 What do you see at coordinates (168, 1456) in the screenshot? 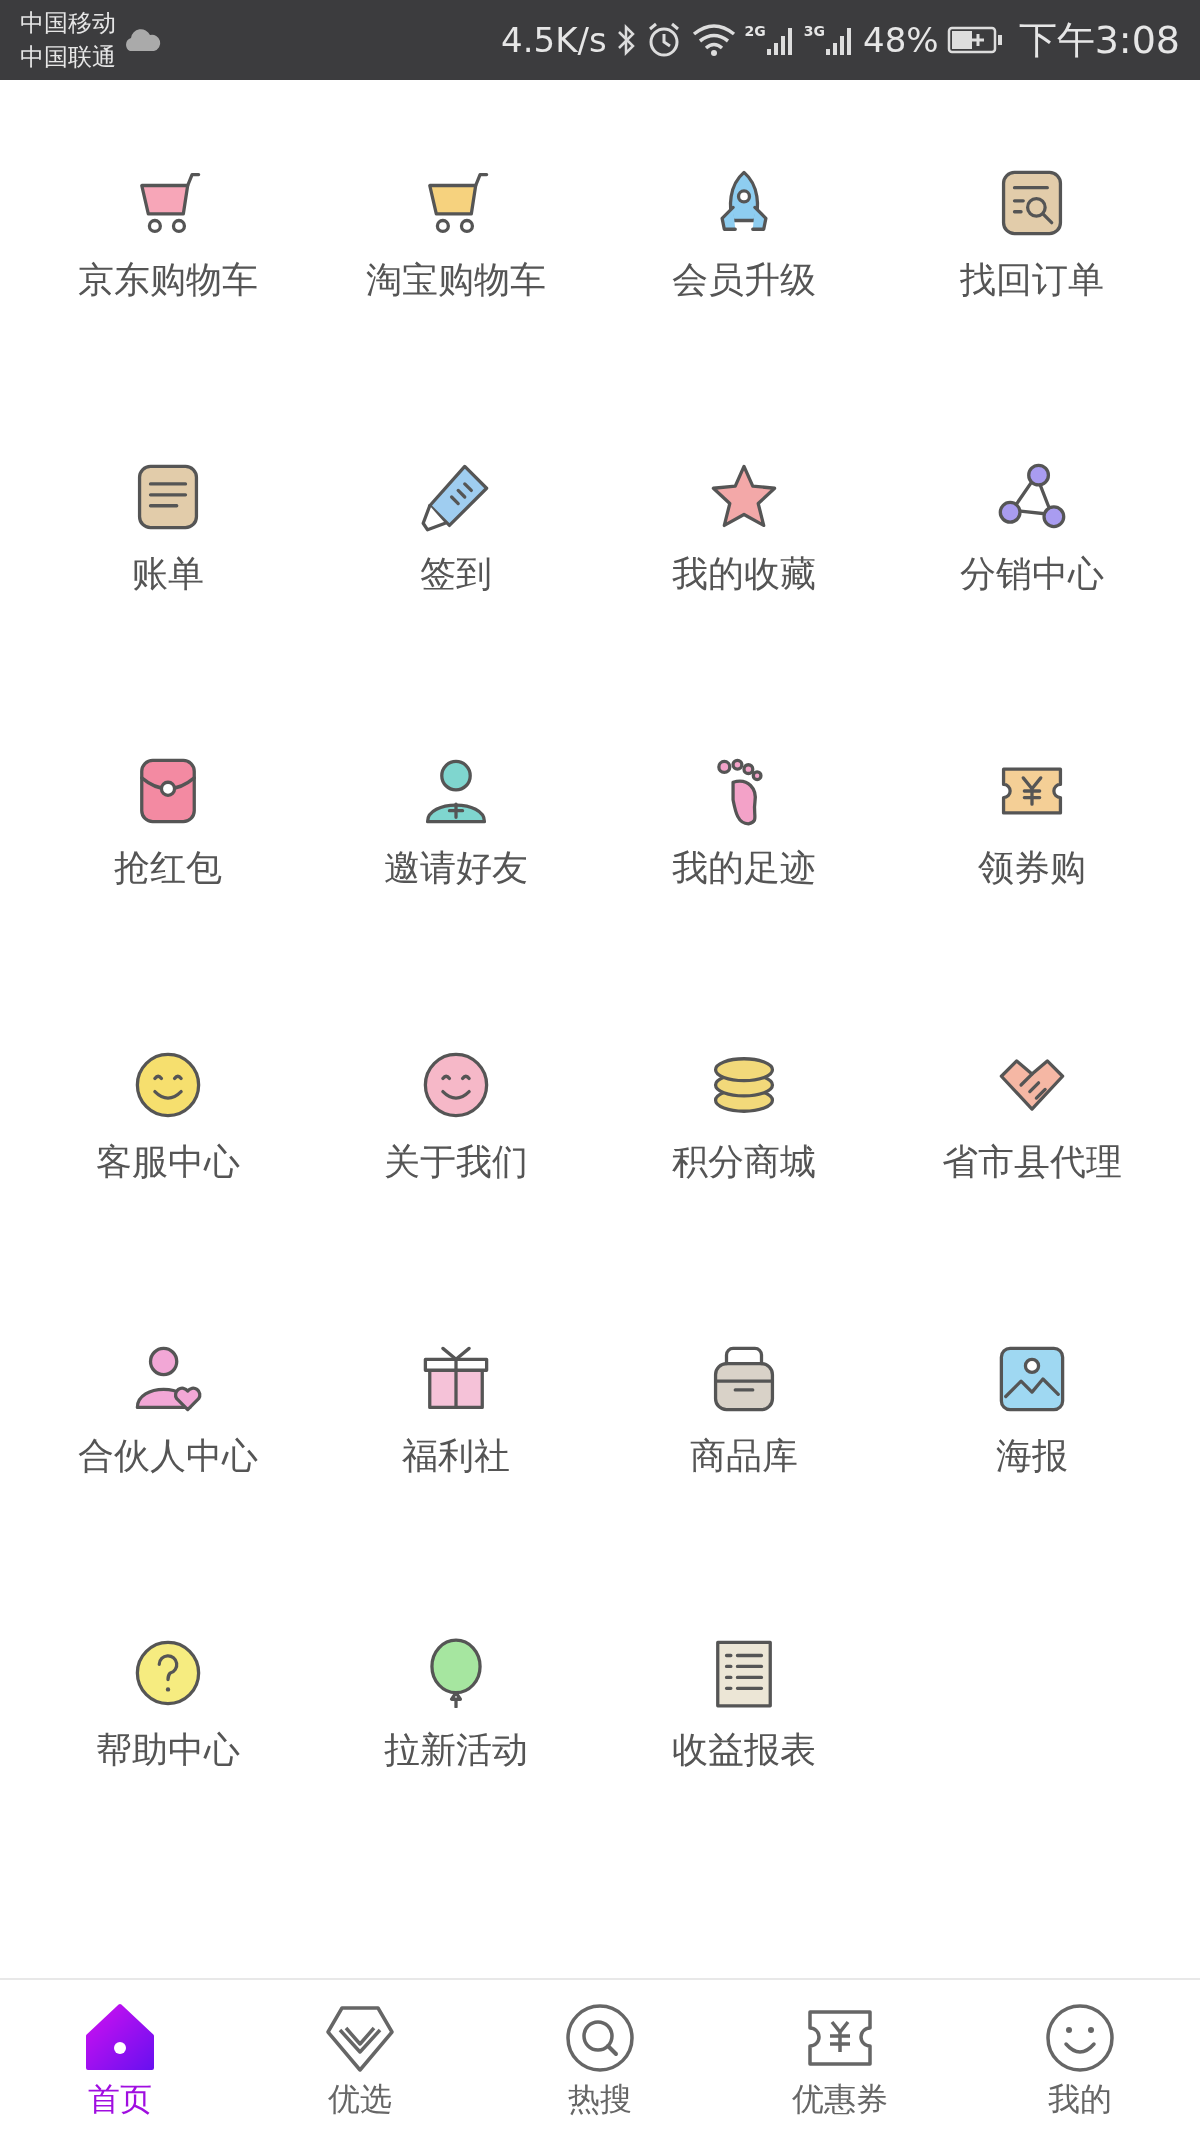
I see `menu-label: 合伙人中心` at bounding box center [168, 1456].